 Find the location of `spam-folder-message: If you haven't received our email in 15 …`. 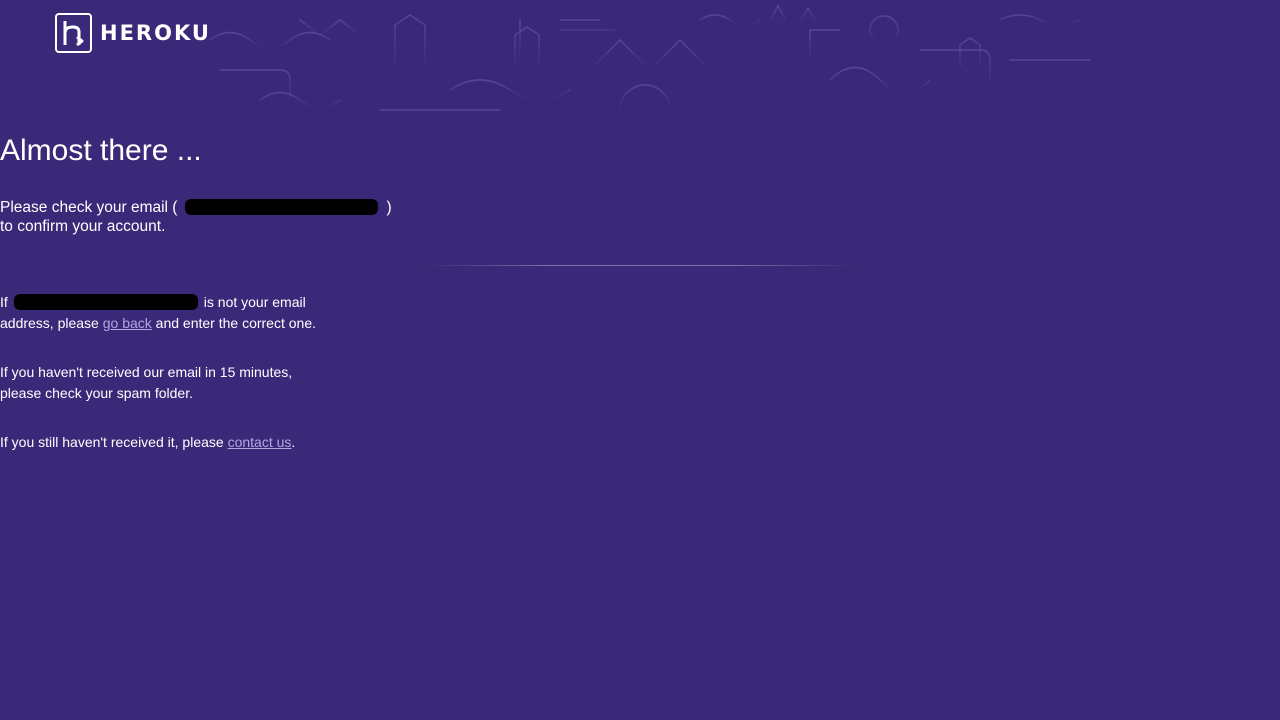

spam-folder-message: If you haven't received our email in 15 … is located at coordinates (640, 383).